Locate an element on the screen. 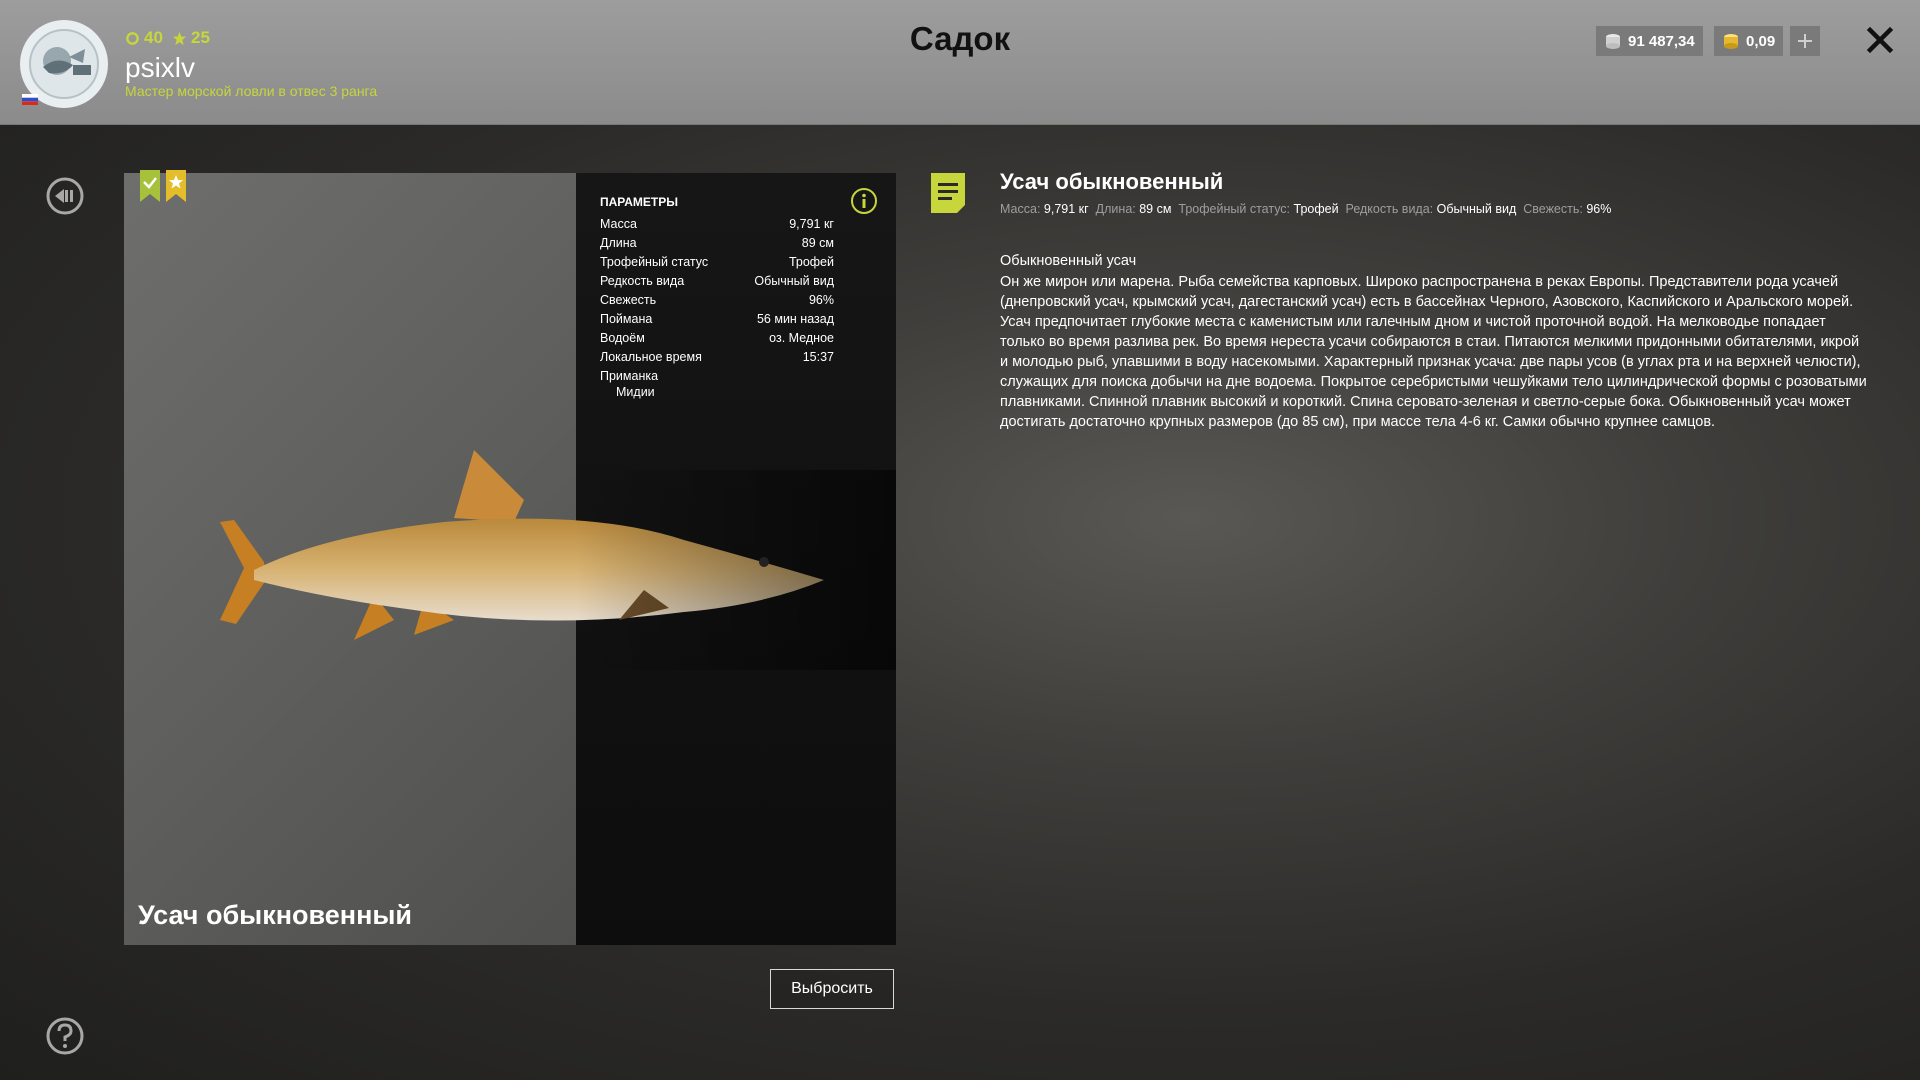 The width and height of the screenshot is (1920, 1080). silver-balance: 91 487,34 is located at coordinates (1649, 41).